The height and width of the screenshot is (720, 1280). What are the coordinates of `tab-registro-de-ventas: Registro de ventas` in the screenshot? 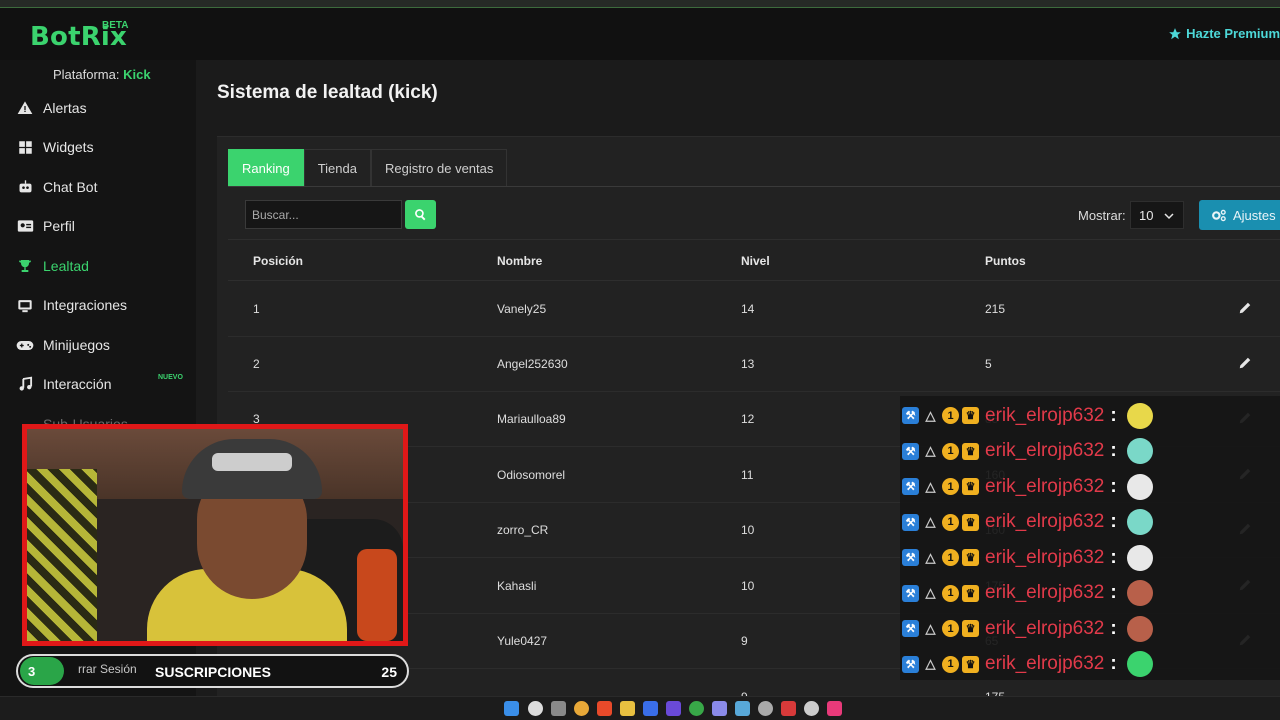 It's located at (439, 168).